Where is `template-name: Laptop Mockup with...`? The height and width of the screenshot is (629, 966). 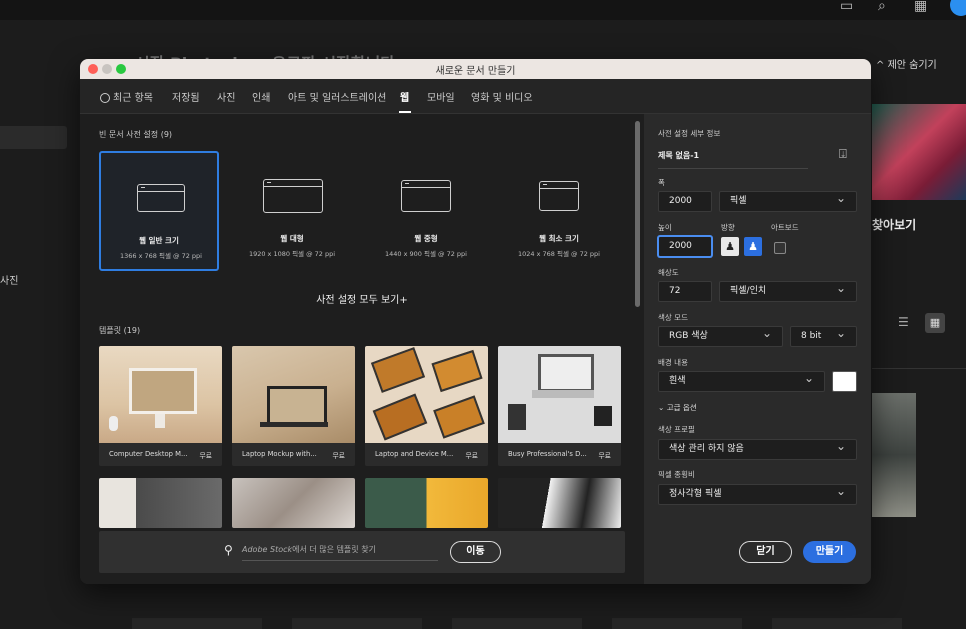 template-name: Laptop Mockup with... is located at coordinates (279, 454).